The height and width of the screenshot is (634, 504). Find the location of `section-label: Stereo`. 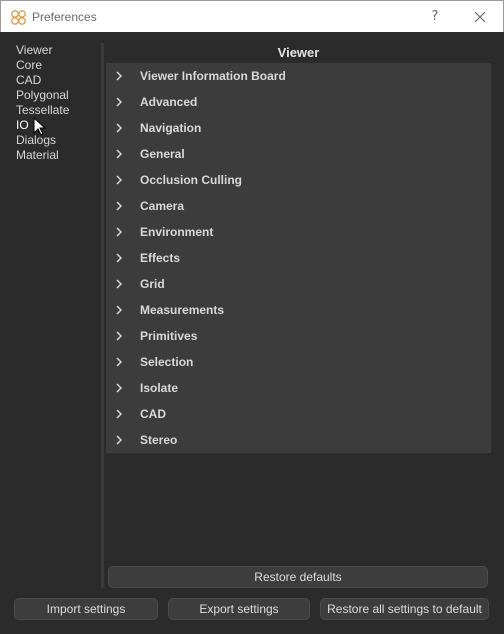

section-label: Stereo is located at coordinates (159, 440).